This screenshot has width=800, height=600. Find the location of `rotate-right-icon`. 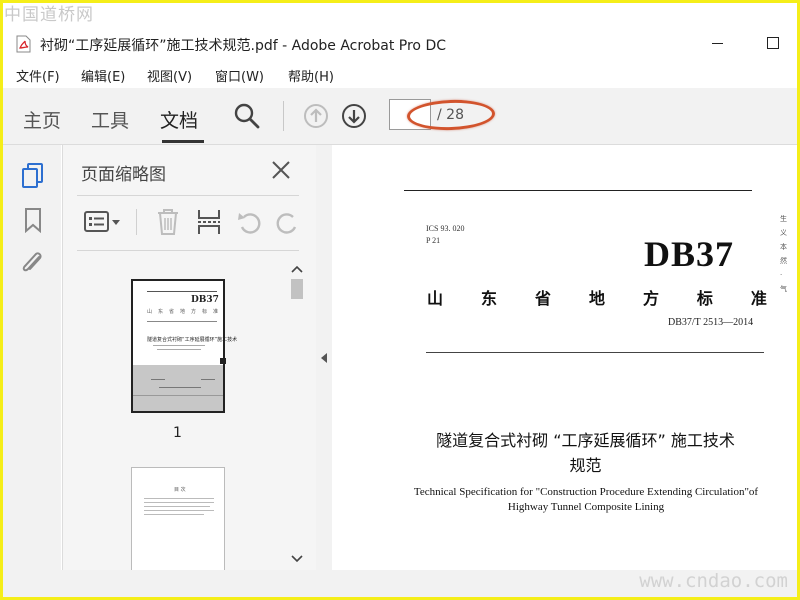

rotate-right-icon is located at coordinates (287, 222).